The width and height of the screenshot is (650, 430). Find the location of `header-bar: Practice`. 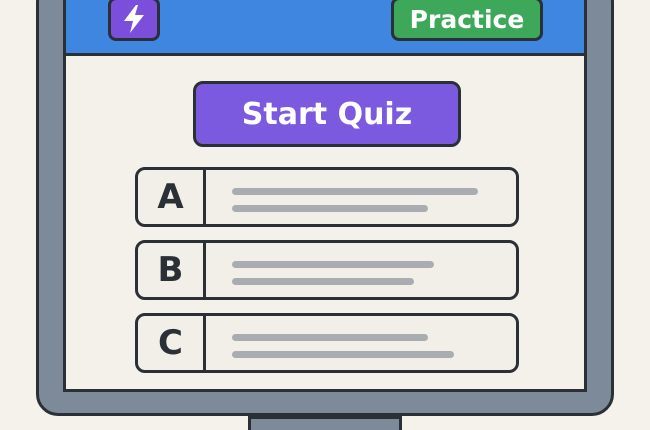

header-bar: Practice is located at coordinates (325, 28).